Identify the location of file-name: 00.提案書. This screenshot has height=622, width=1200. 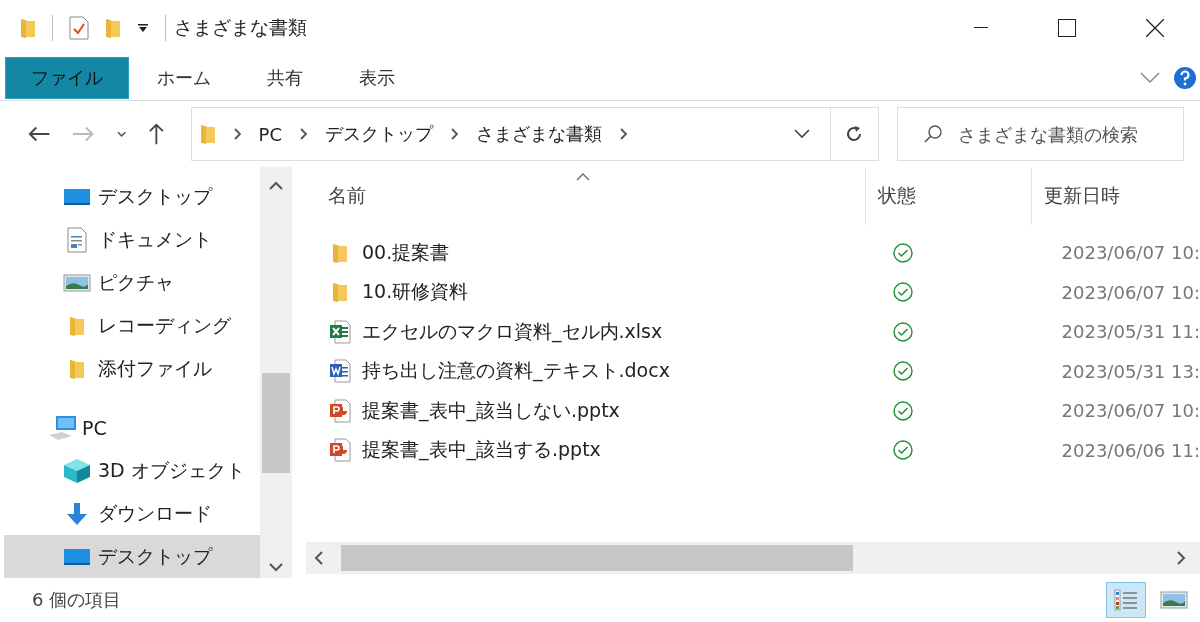
(406, 252).